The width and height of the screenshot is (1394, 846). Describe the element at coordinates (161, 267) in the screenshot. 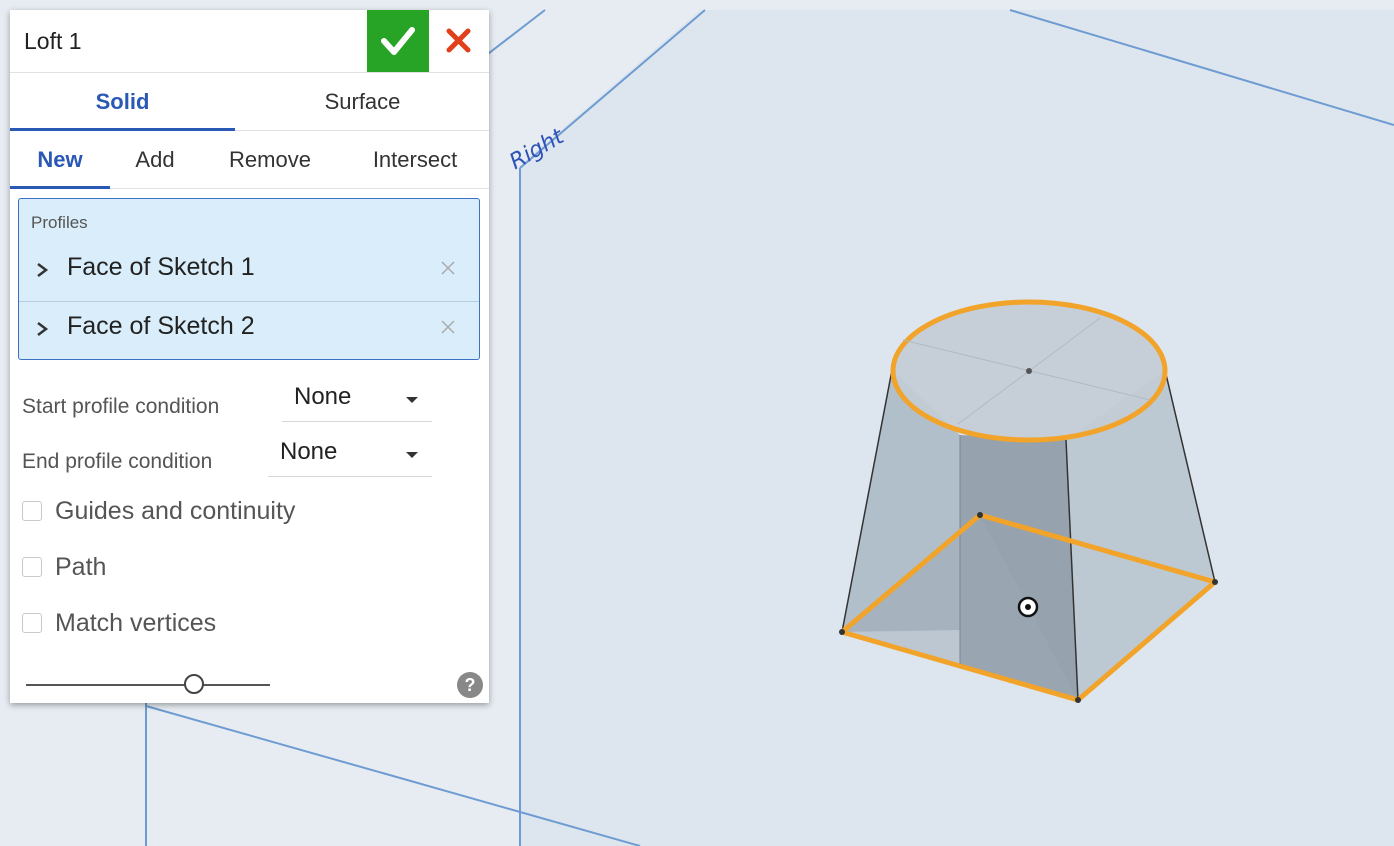

I see `profile-item-label: Face of Sketch 1` at that location.